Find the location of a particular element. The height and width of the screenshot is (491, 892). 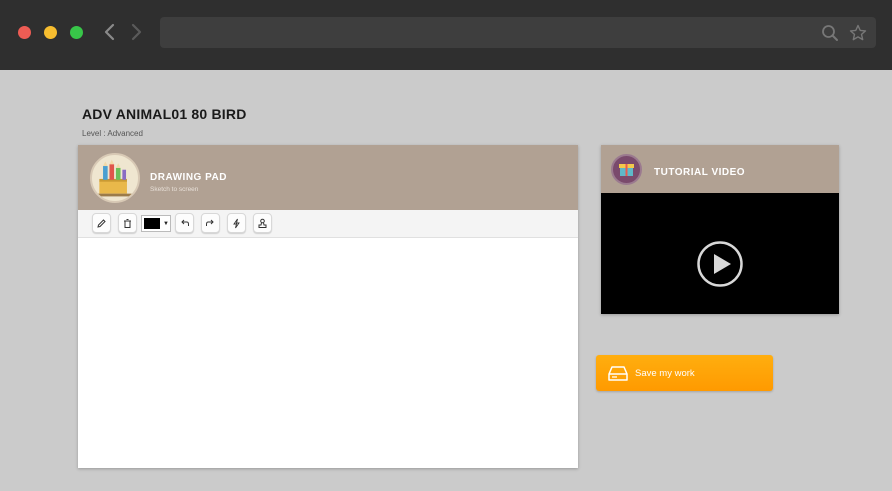

drawing-toolbar: ▼ is located at coordinates (328, 224).